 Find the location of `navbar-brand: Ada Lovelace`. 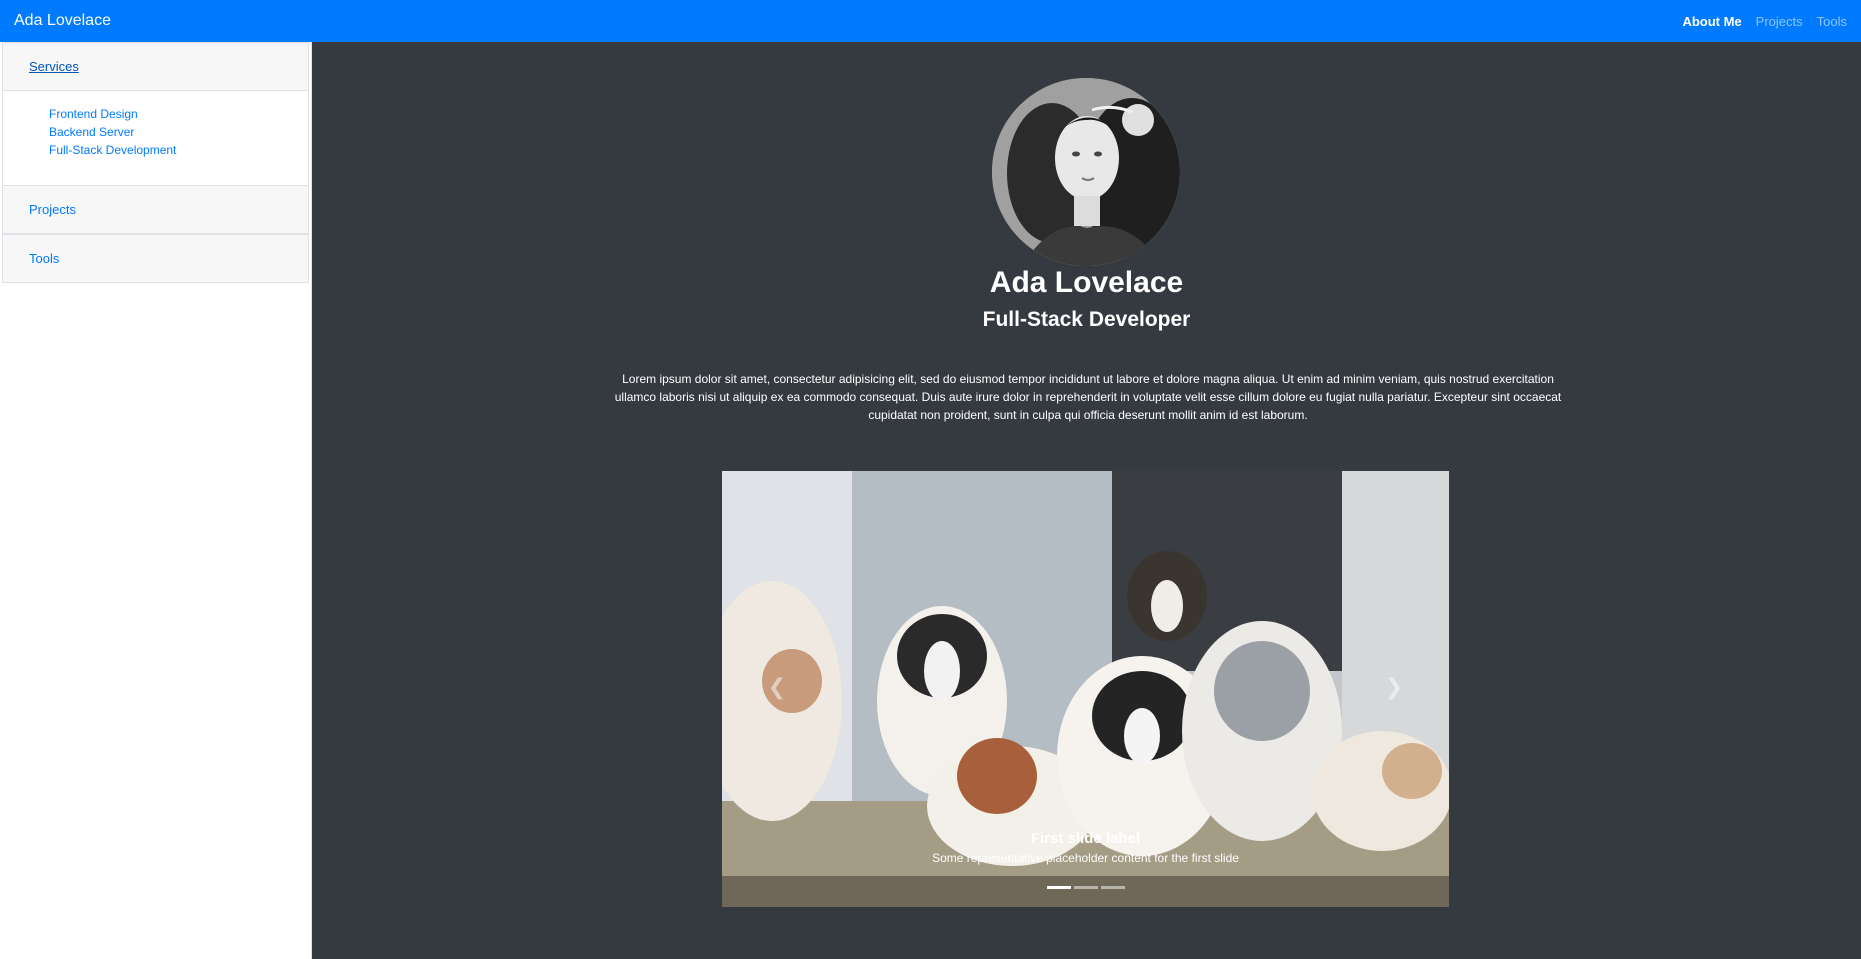

navbar-brand: Ada Lovelace is located at coordinates (62, 21).